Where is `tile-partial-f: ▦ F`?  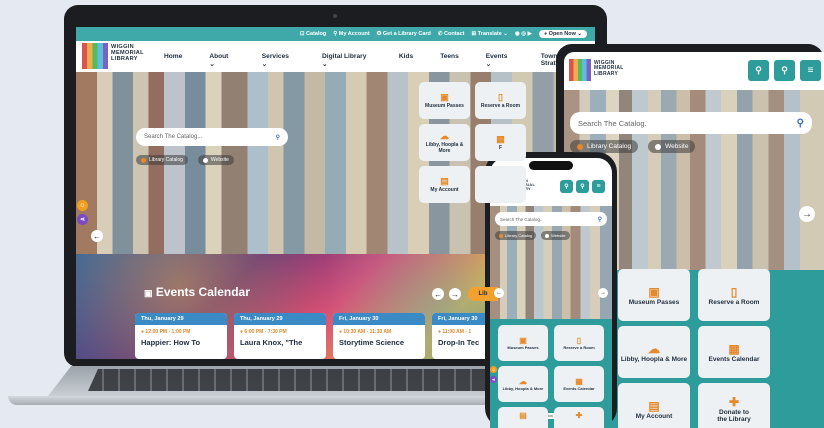
tile-partial-f: ▦ F is located at coordinates (500, 142).